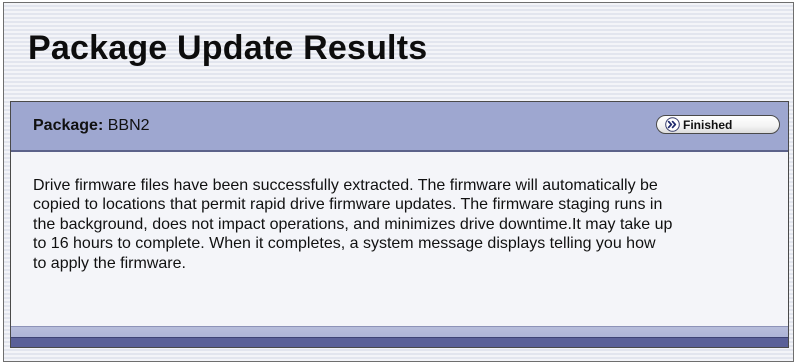  Describe the element at coordinates (399, 342) in the screenshot. I see `panel-footer-edge` at that location.